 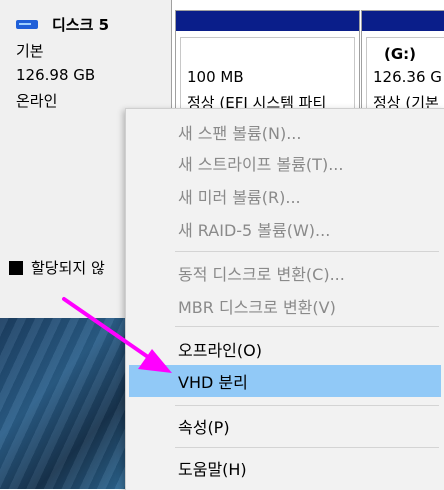 I want to click on legend-label: 할당되지 않, so click(x=68, y=268).